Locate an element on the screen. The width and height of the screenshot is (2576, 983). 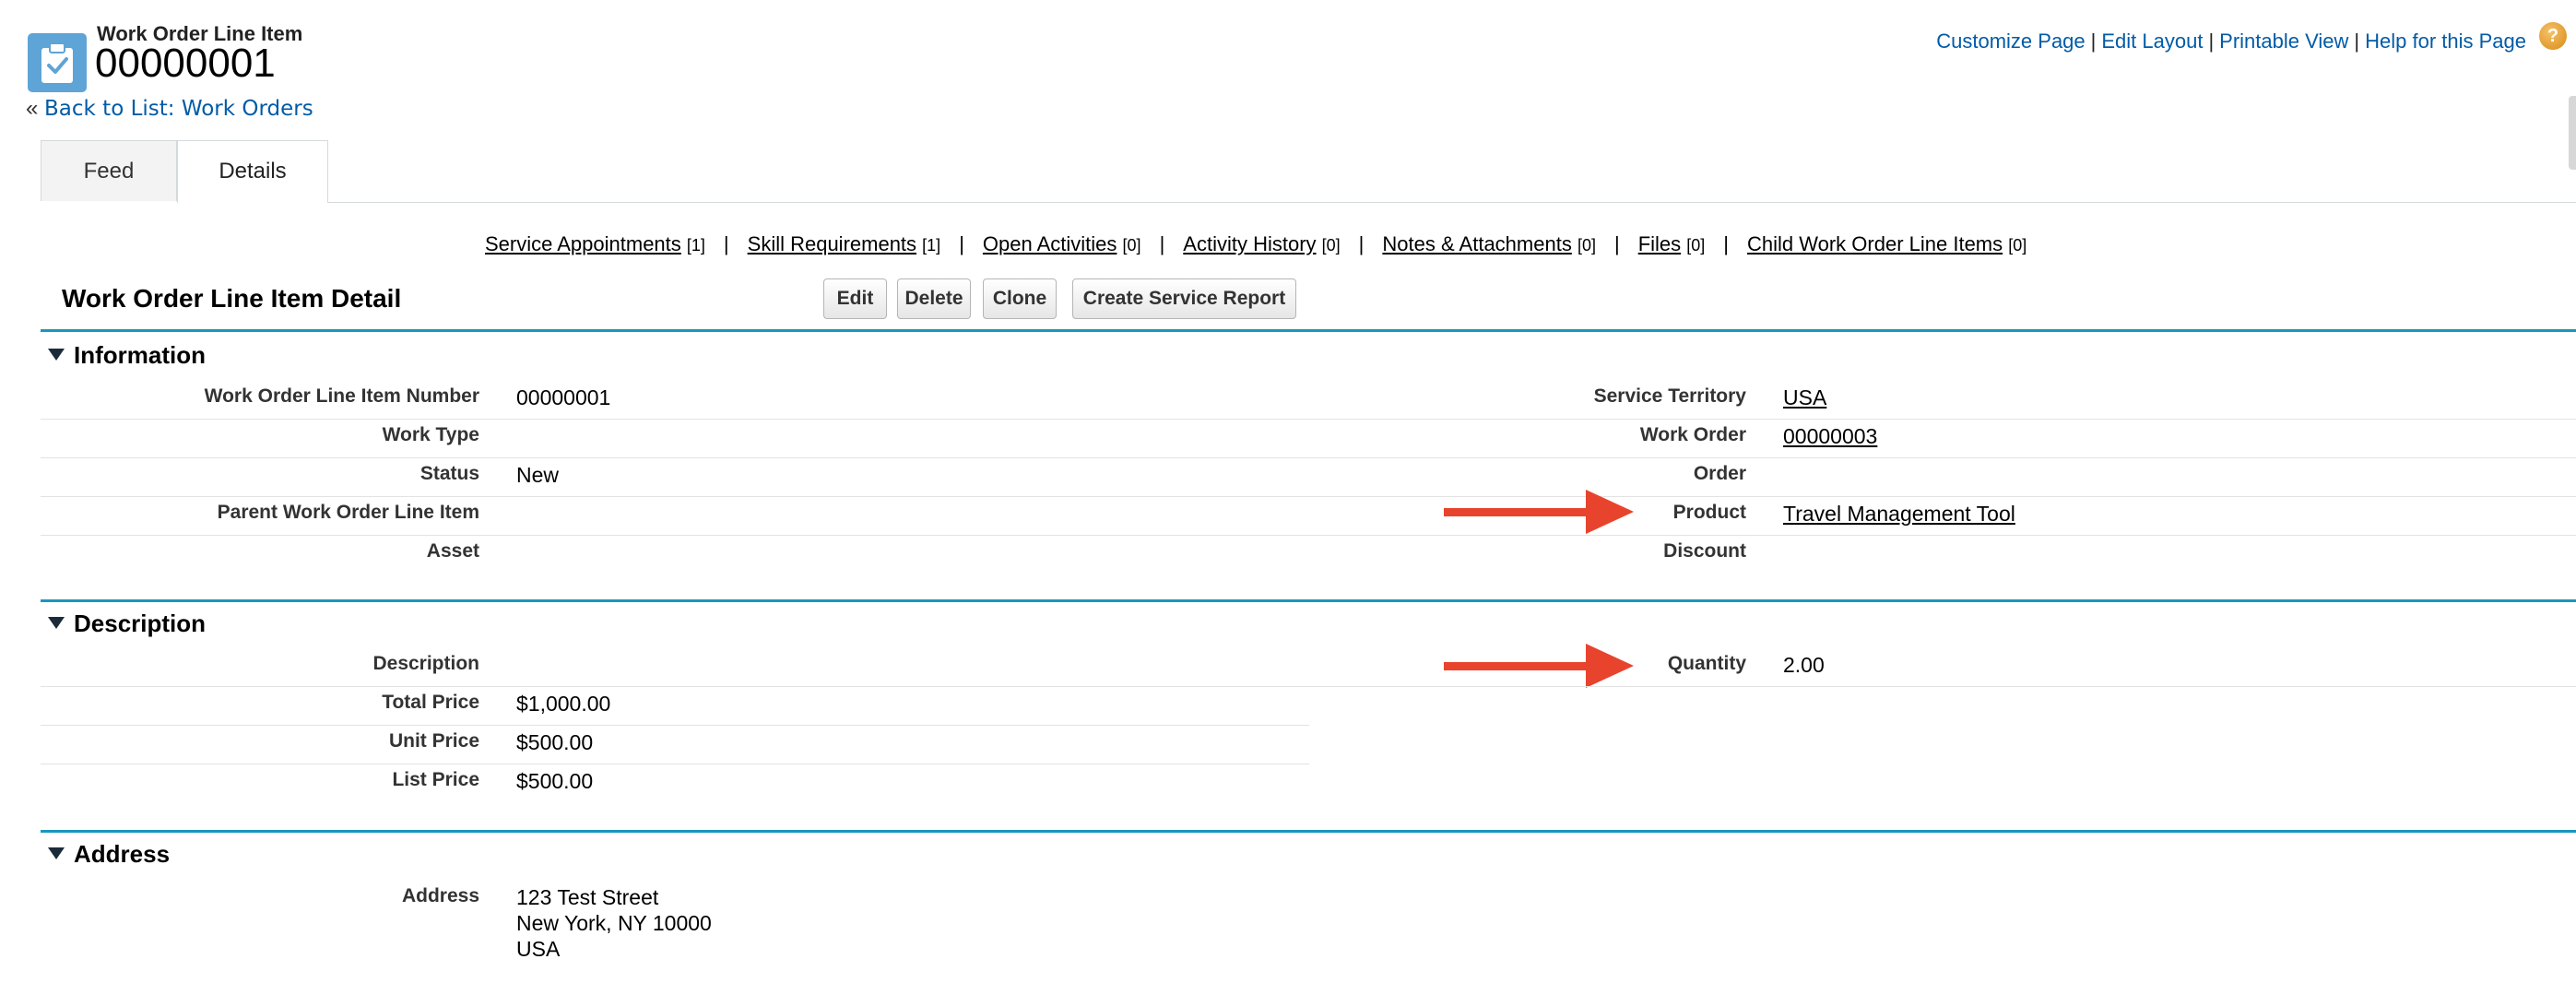
address-line: 123 Test Street is located at coordinates (587, 897).